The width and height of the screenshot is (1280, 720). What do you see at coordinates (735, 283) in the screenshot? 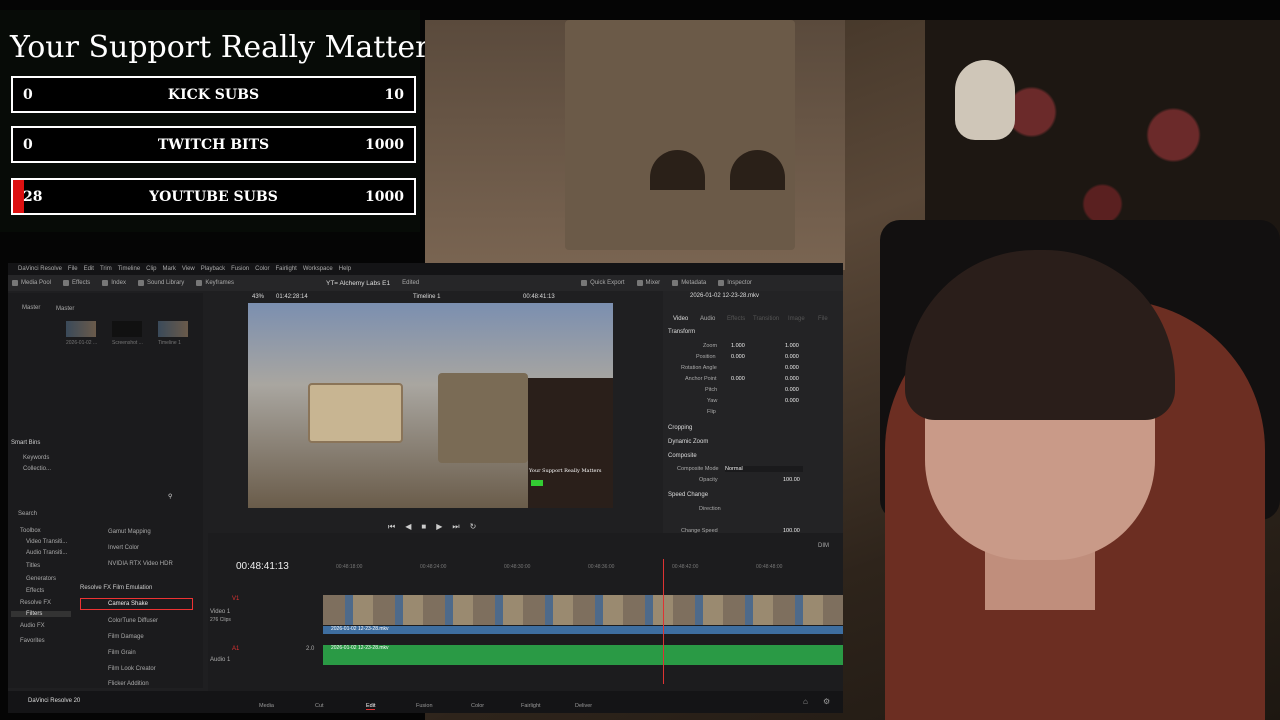
I see `inspector-button: Inspector` at bounding box center [735, 283].